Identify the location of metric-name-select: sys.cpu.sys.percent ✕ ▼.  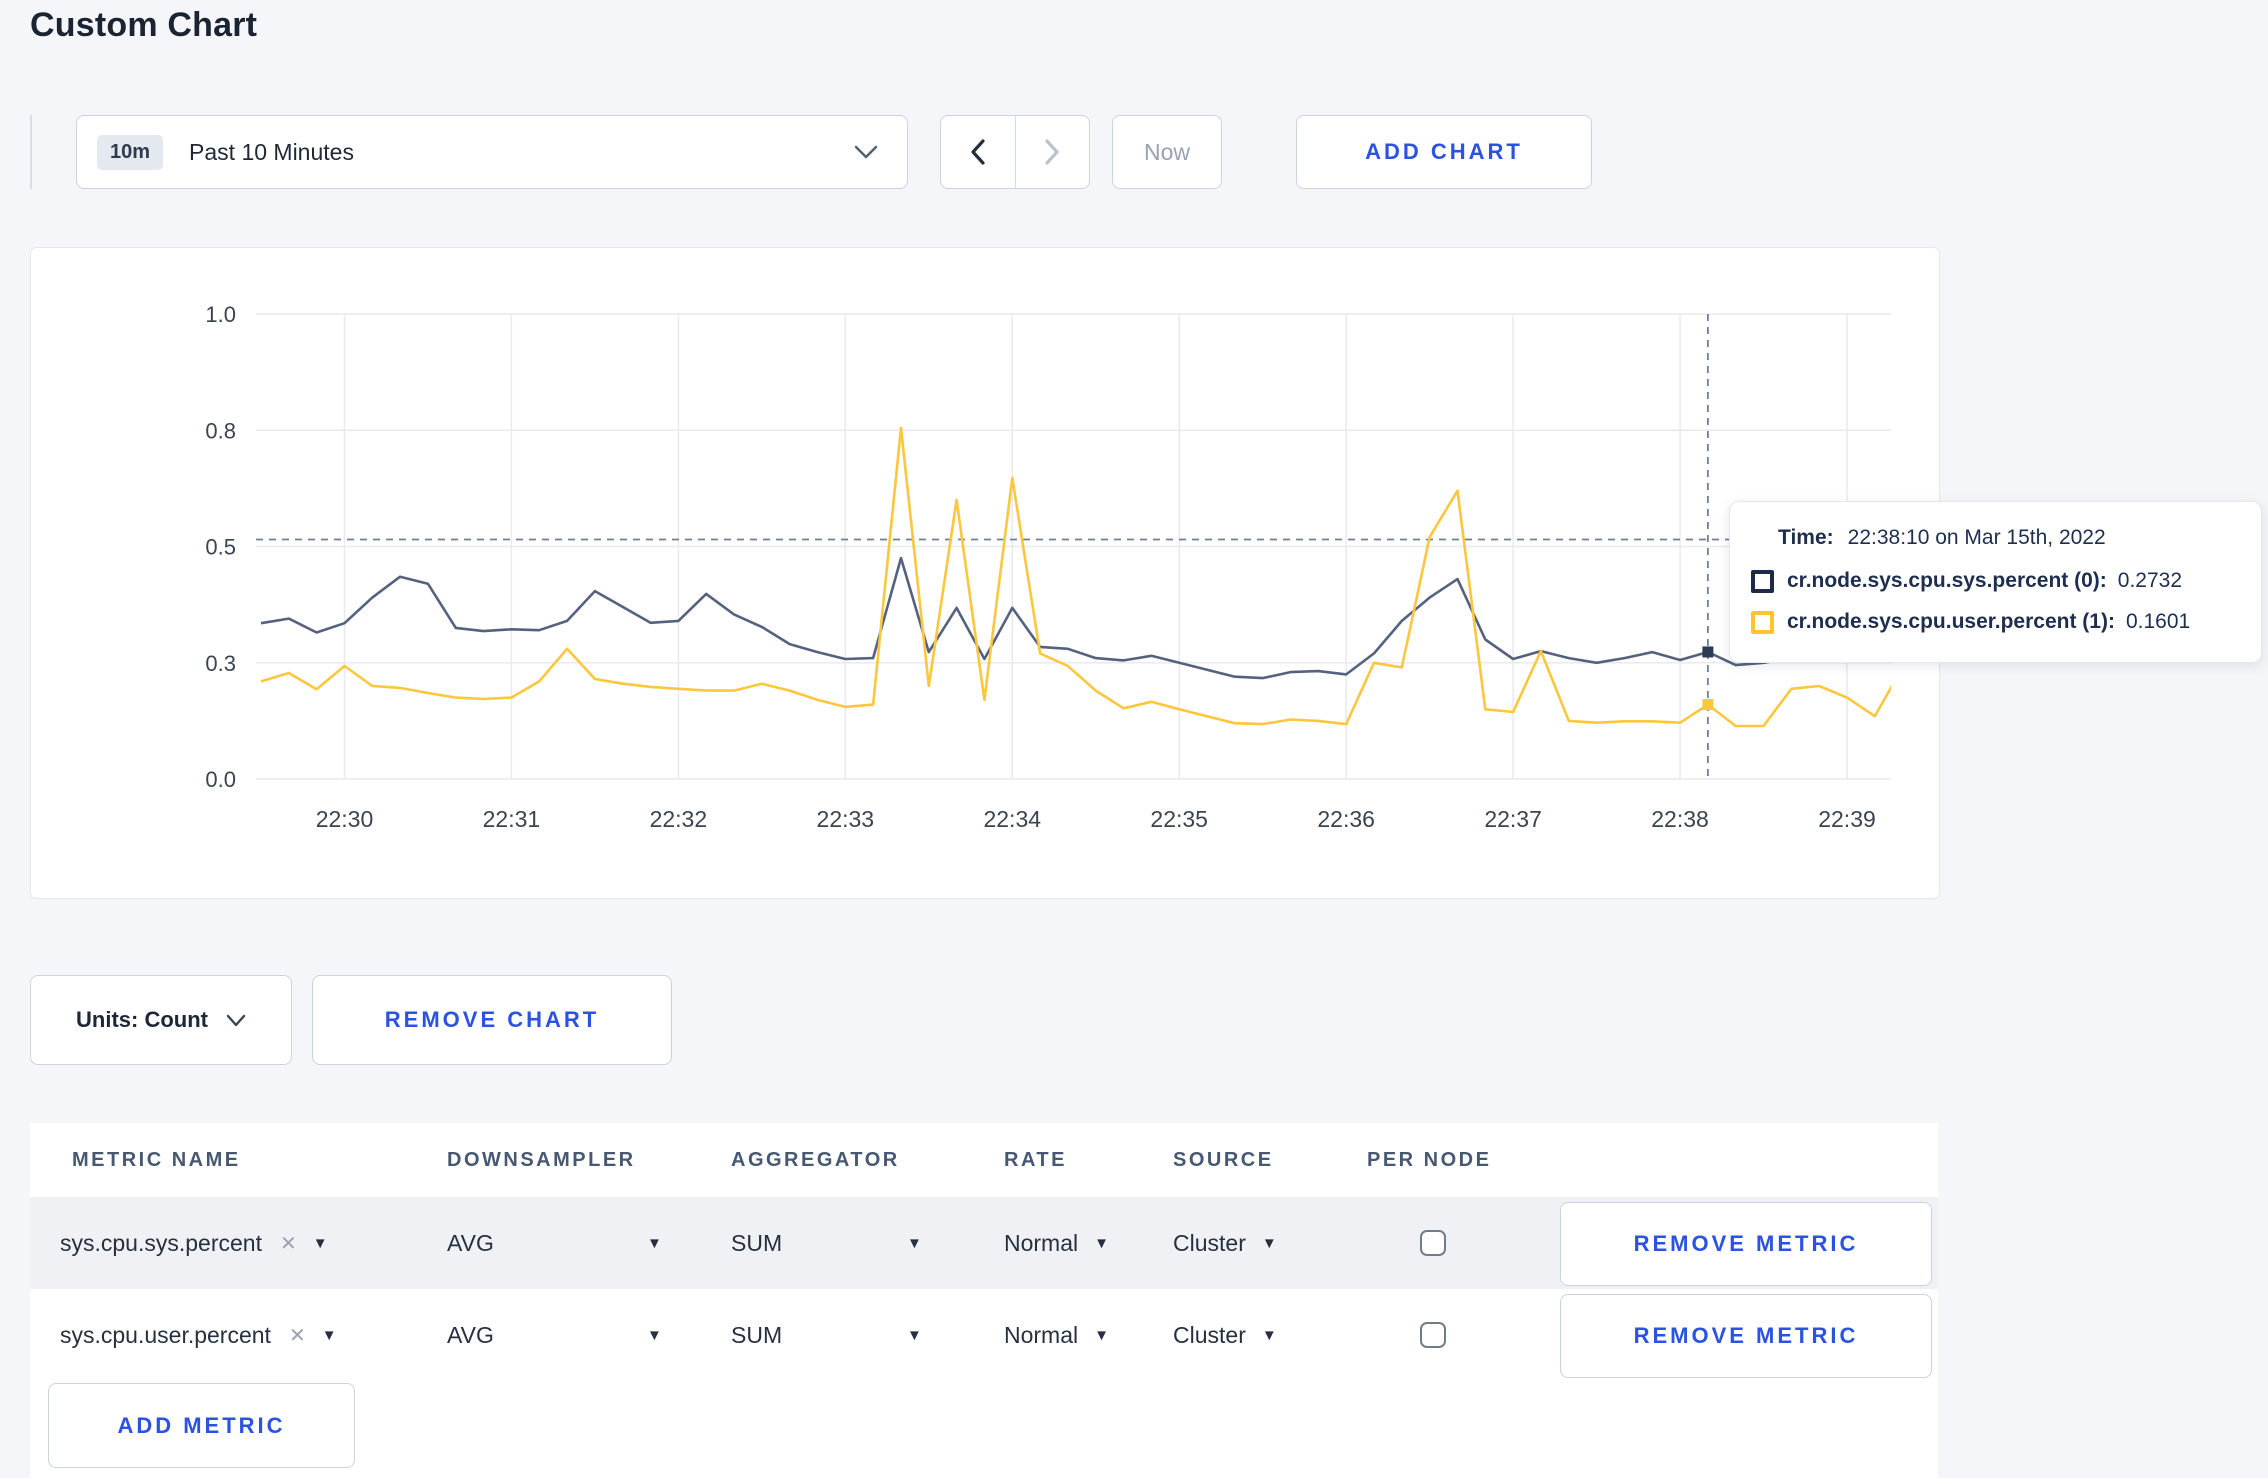
(194, 1243).